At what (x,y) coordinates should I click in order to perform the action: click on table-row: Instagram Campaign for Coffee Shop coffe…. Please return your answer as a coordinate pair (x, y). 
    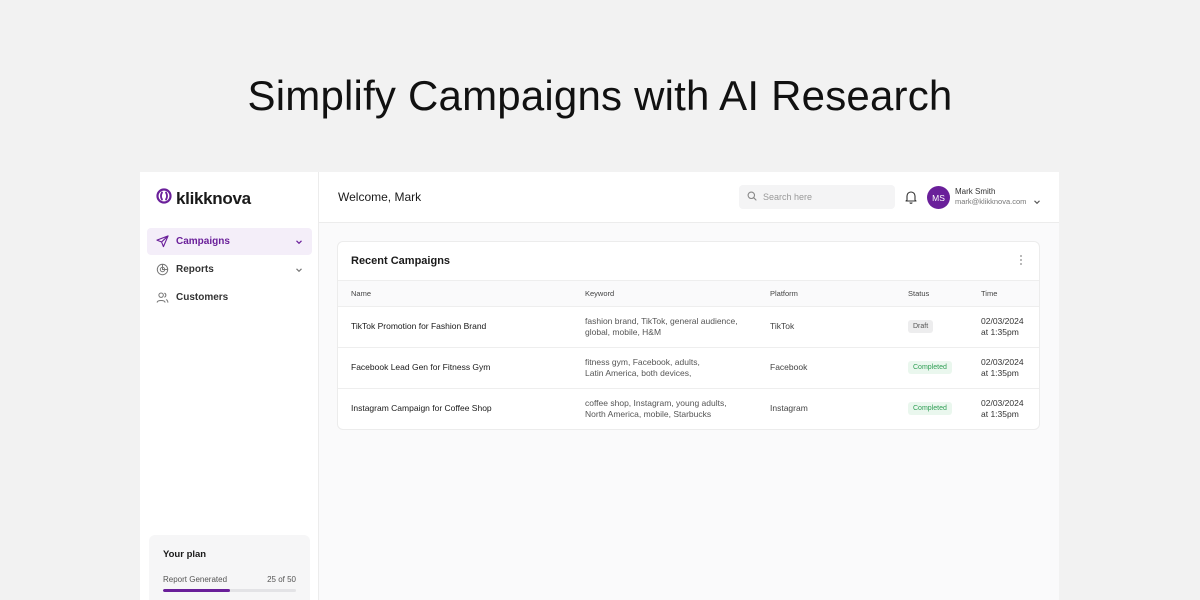
    Looking at the image, I should click on (688, 408).